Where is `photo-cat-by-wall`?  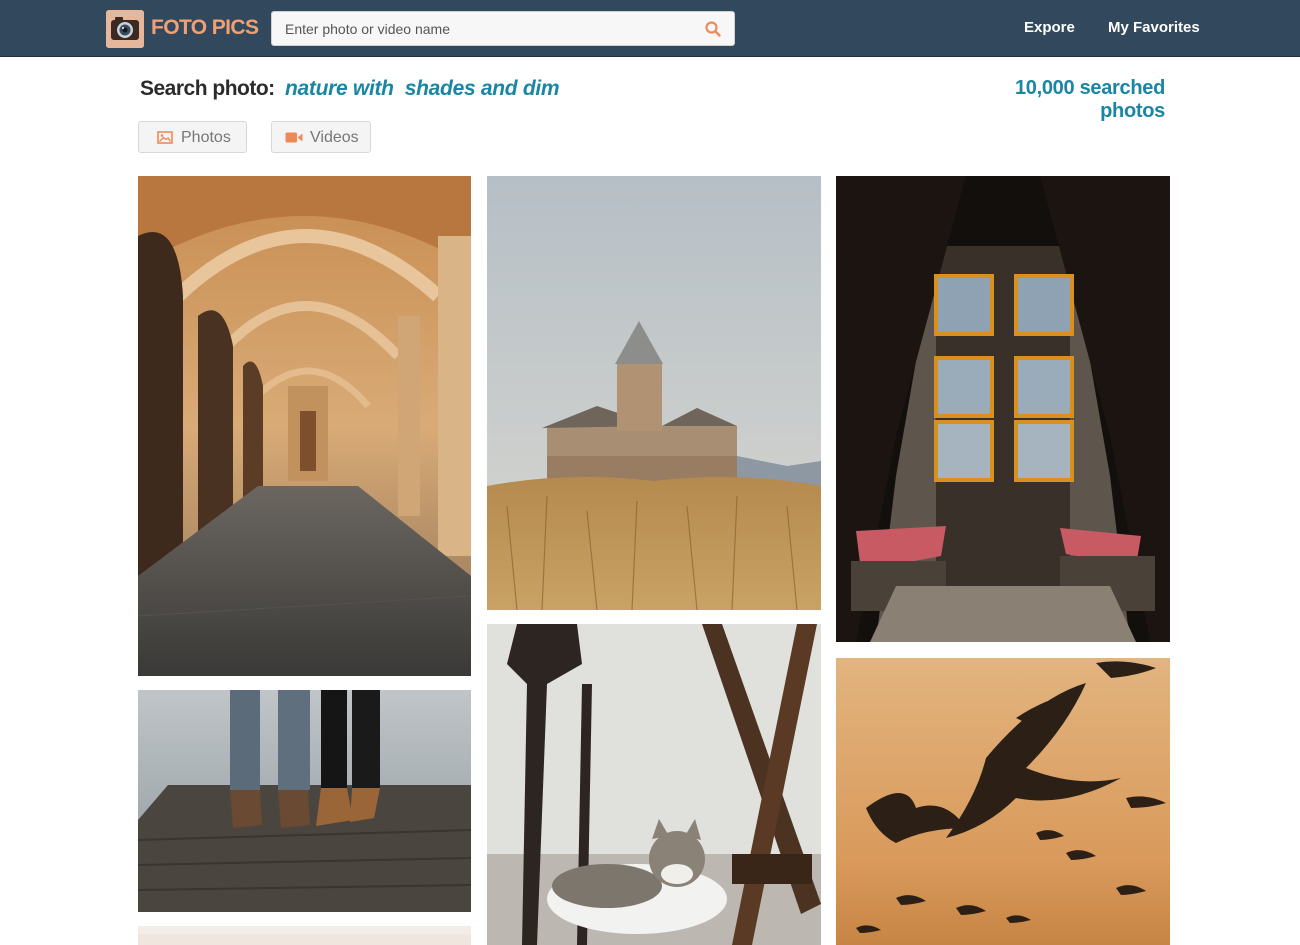
photo-cat-by-wall is located at coordinates (654, 784).